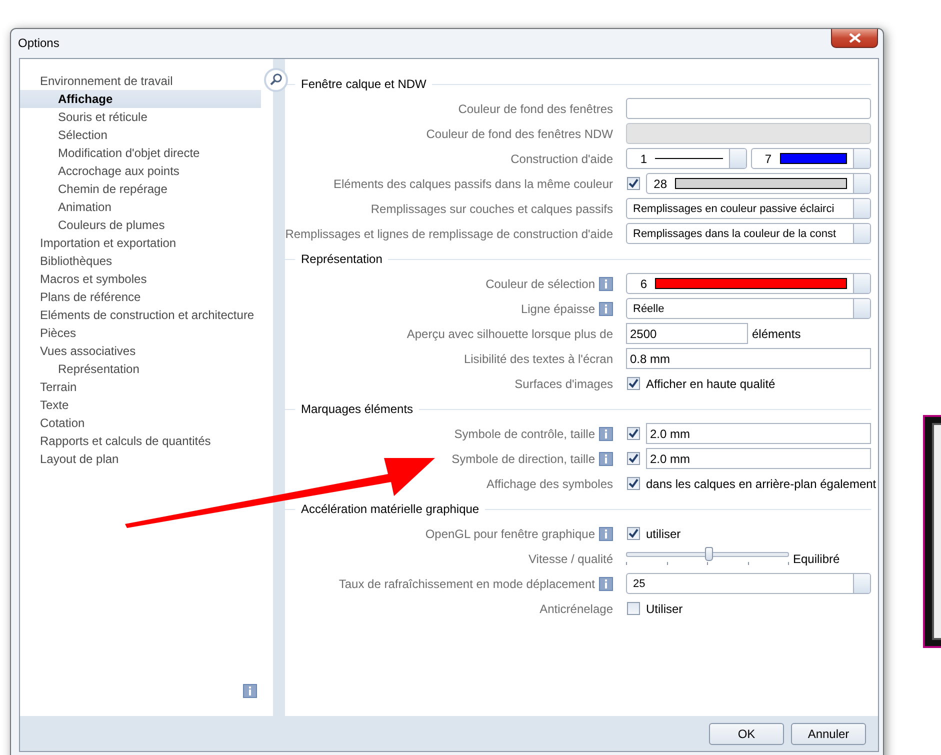 Image resolution: width=941 pixels, height=755 pixels. What do you see at coordinates (563, 383) in the screenshot?
I see `field-label: Surfaces d'images` at bounding box center [563, 383].